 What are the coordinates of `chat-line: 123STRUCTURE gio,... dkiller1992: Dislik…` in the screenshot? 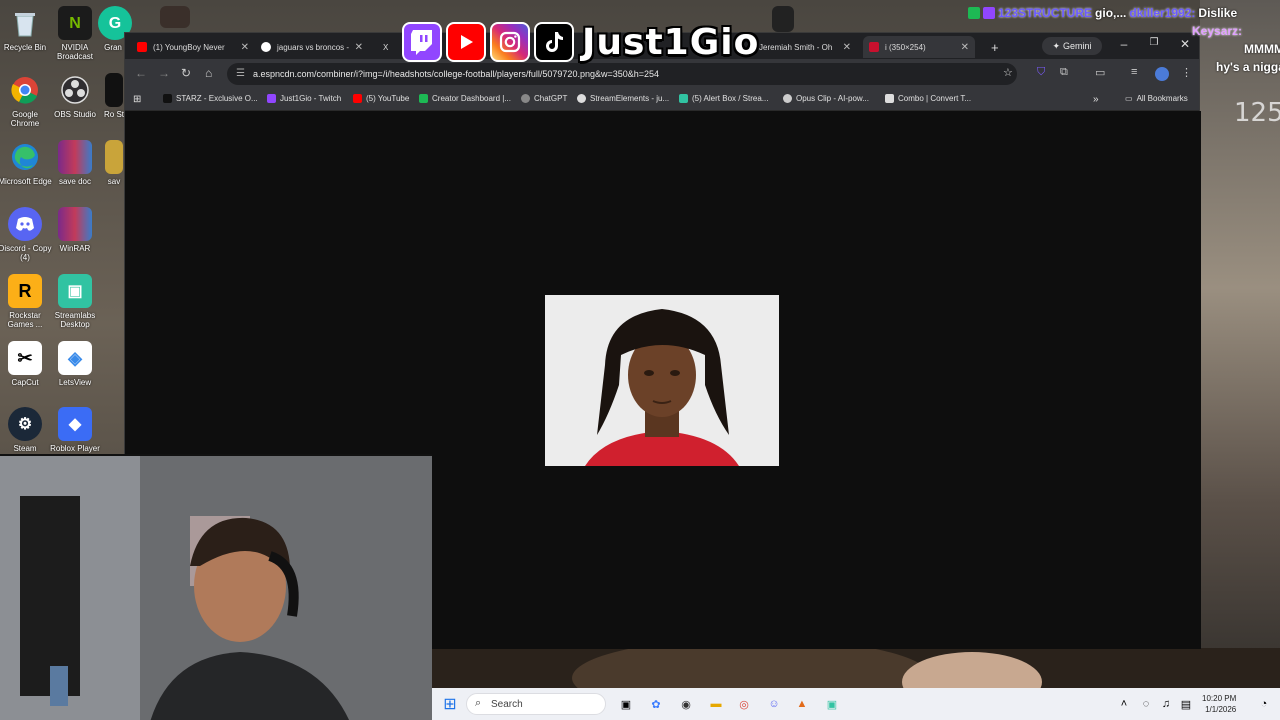 It's located at (1124, 13).